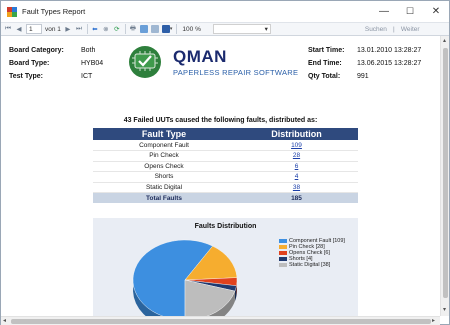 The width and height of the screenshot is (450, 325). What do you see at coordinates (29, 63) in the screenshot?
I see `board-type-label: Board Type:` at bounding box center [29, 63].